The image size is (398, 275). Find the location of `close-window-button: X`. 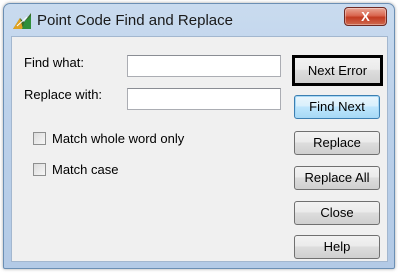

close-window-button: X is located at coordinates (365, 16).